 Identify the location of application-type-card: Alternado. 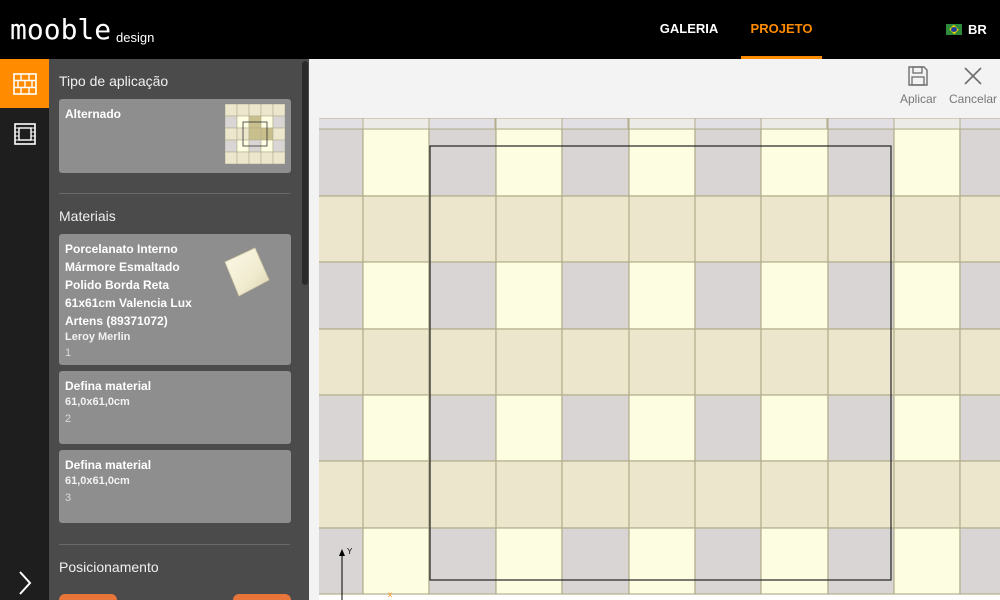
(175, 136).